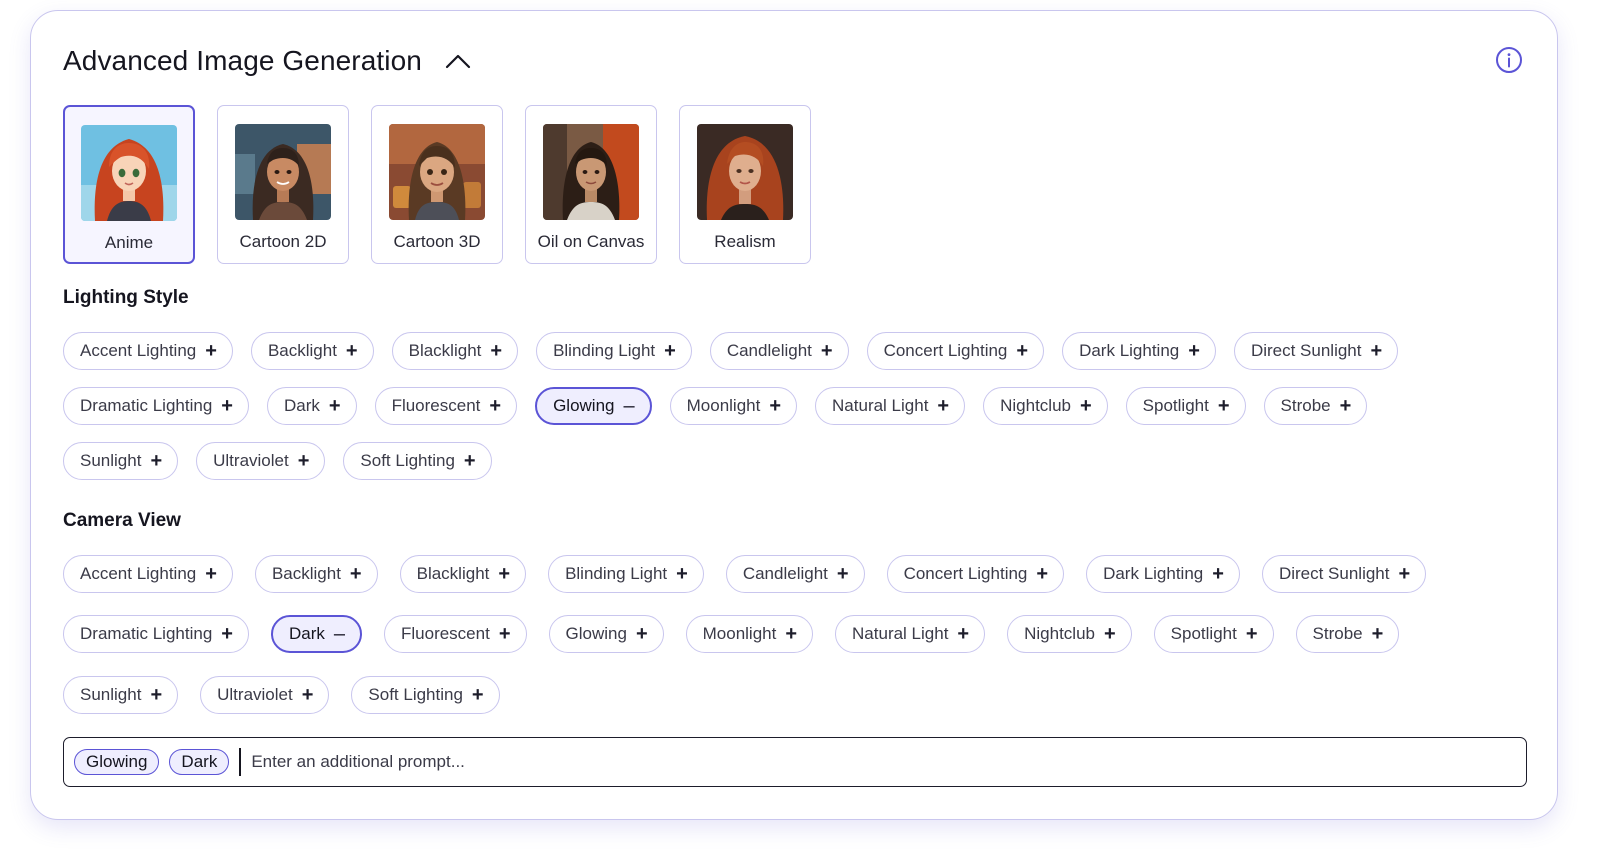 The image size is (1600, 866). Describe the element at coordinates (888, 762) in the screenshot. I see `additional-prompt-input` at that location.